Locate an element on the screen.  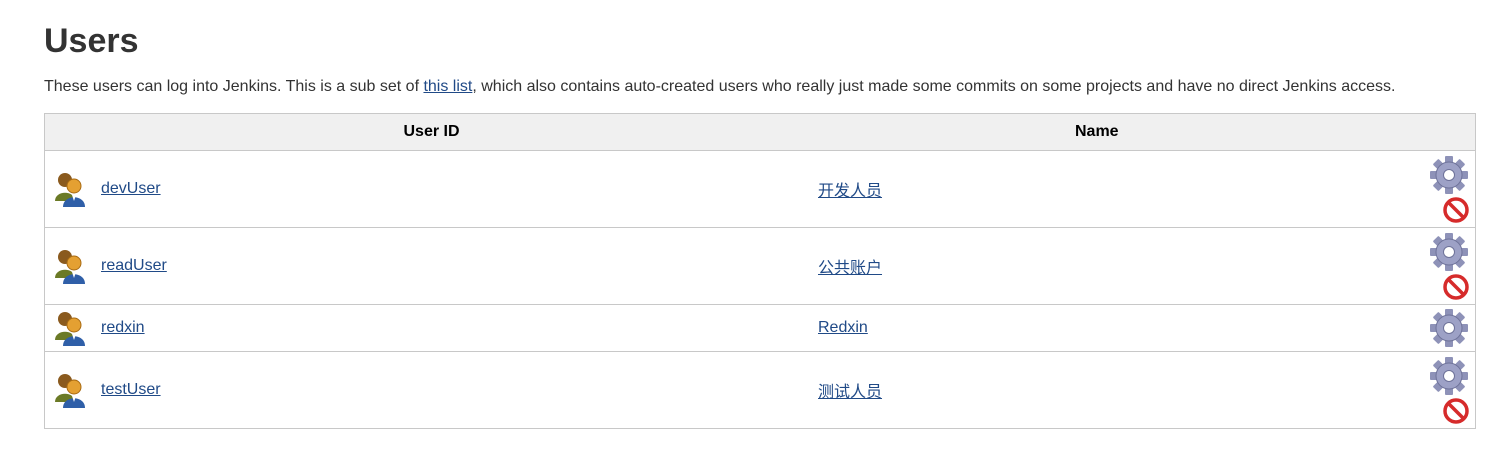
user-name-link: 开发人员 is located at coordinates (850, 191).